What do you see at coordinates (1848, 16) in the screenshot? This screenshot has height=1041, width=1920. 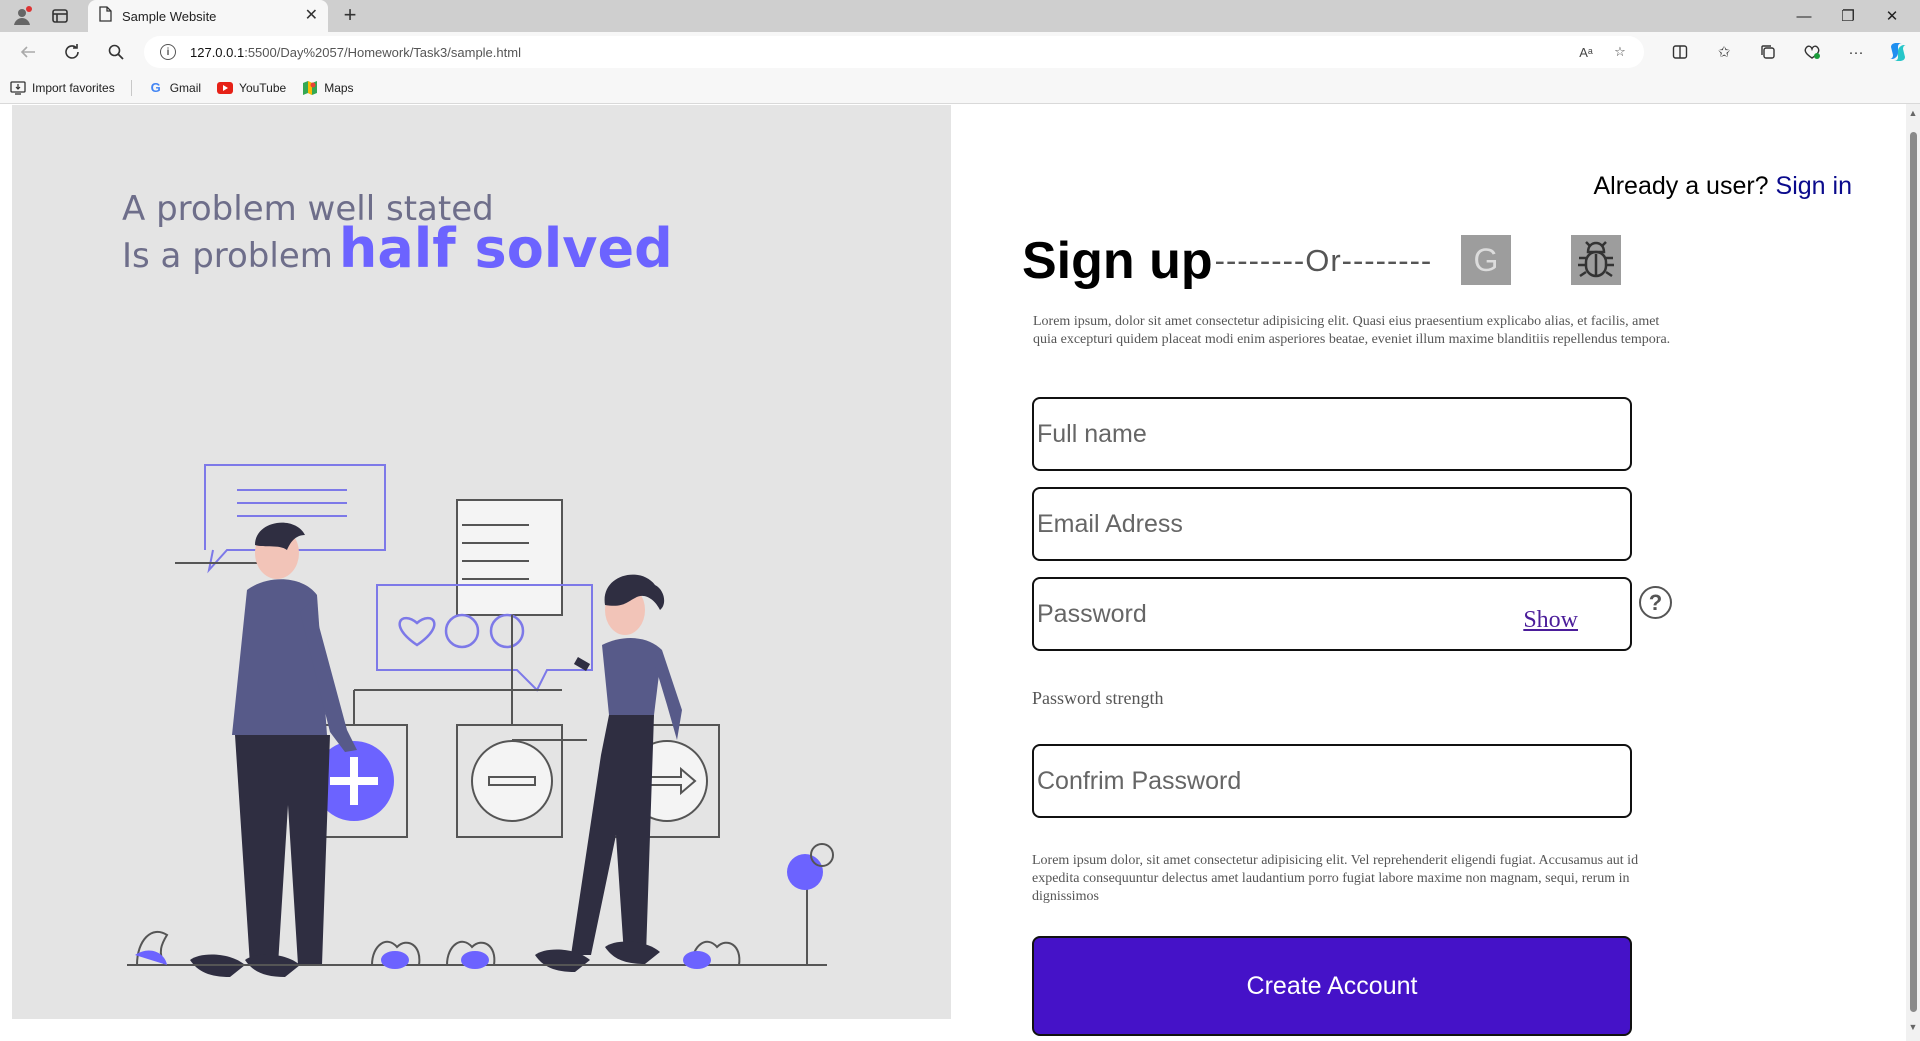 I see `restore-icon: ❐` at bounding box center [1848, 16].